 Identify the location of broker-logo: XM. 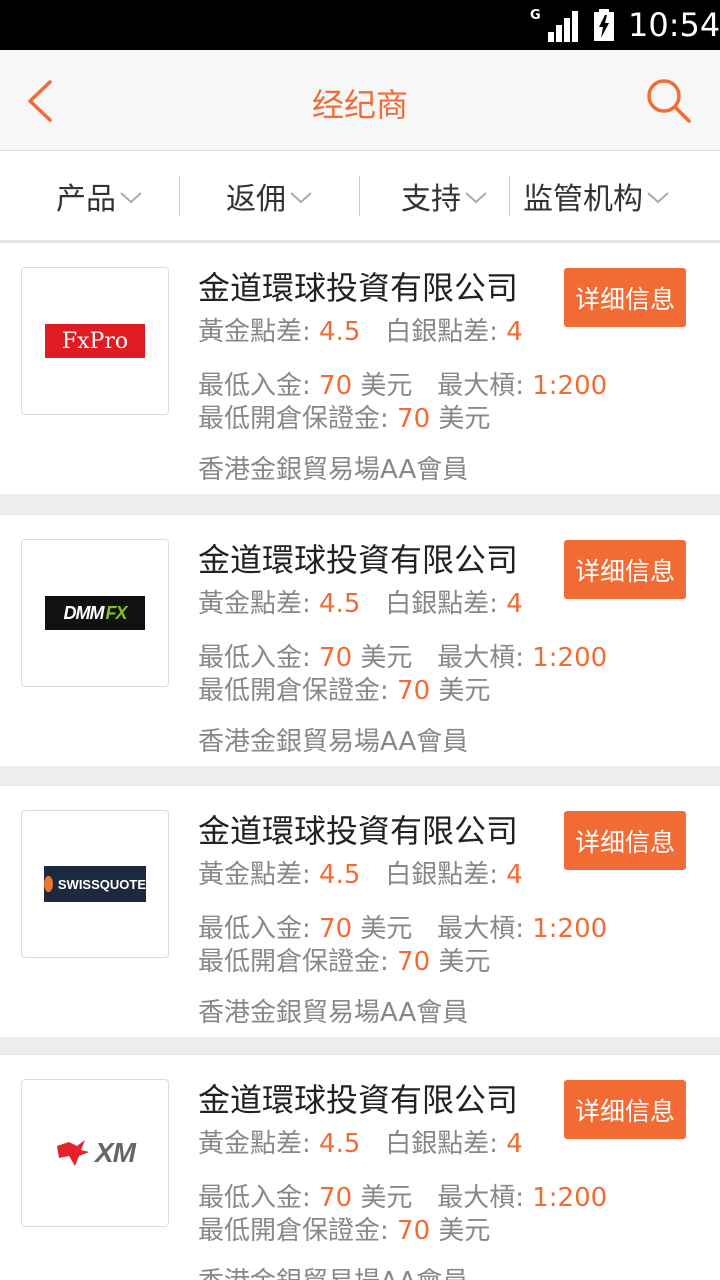
(95, 1153).